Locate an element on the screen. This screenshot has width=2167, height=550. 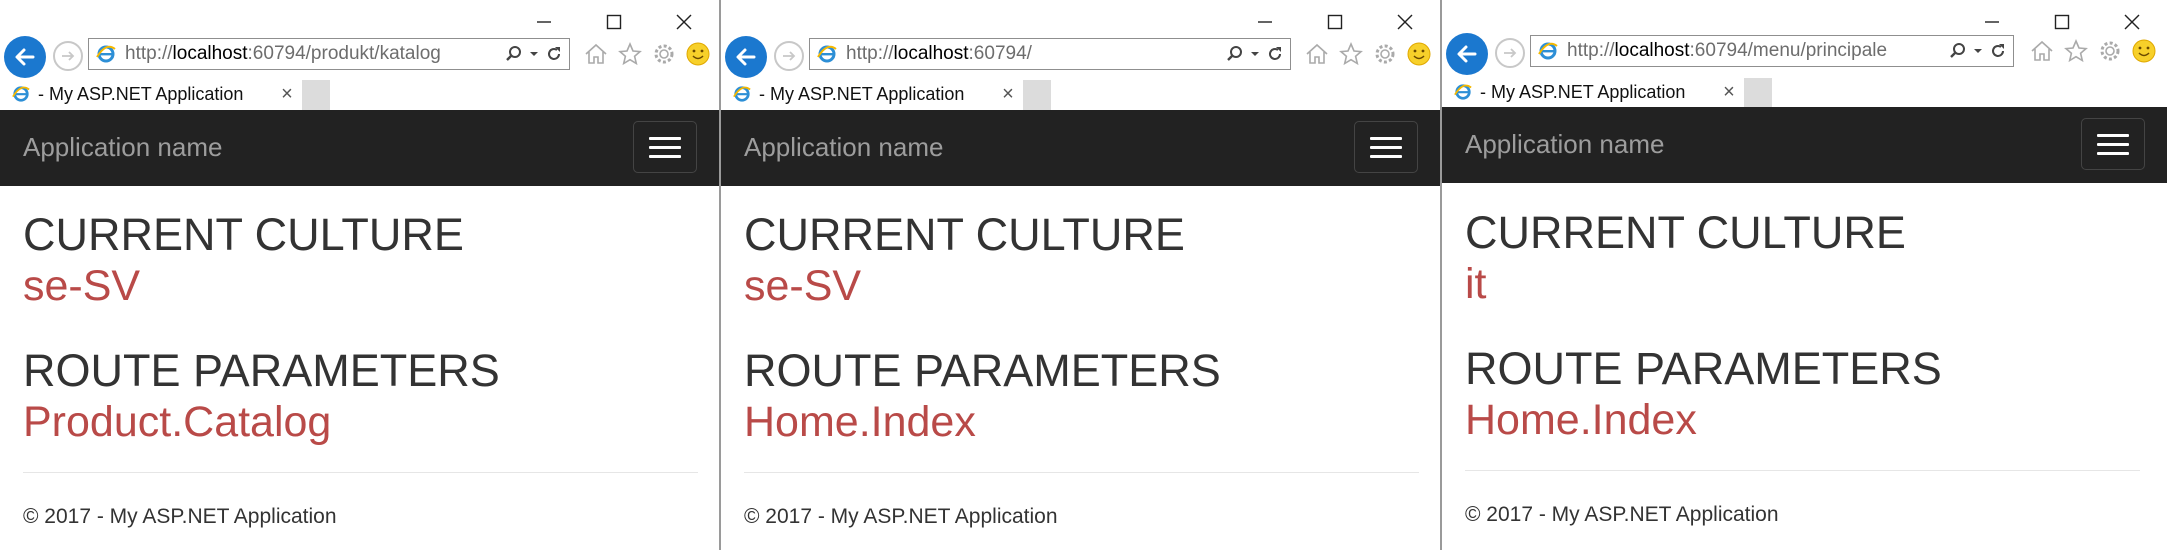
url-path: :60794/menu/principale is located at coordinates (1788, 50).